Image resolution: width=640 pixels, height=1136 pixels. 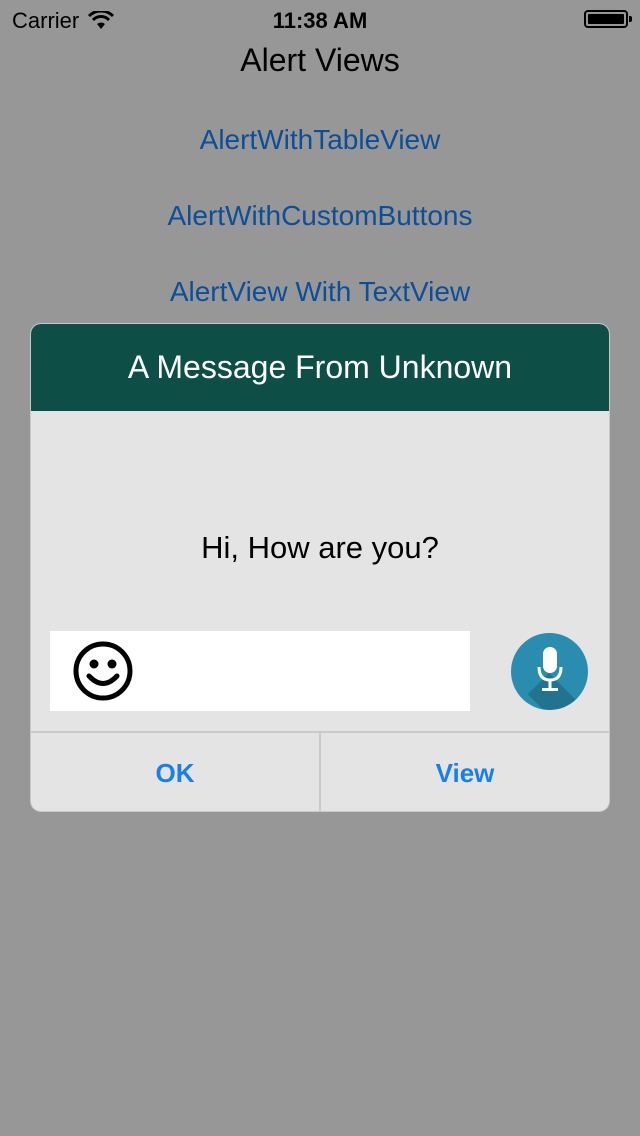 What do you see at coordinates (320, 367) in the screenshot?
I see `alert-title: A Message From Unknown` at bounding box center [320, 367].